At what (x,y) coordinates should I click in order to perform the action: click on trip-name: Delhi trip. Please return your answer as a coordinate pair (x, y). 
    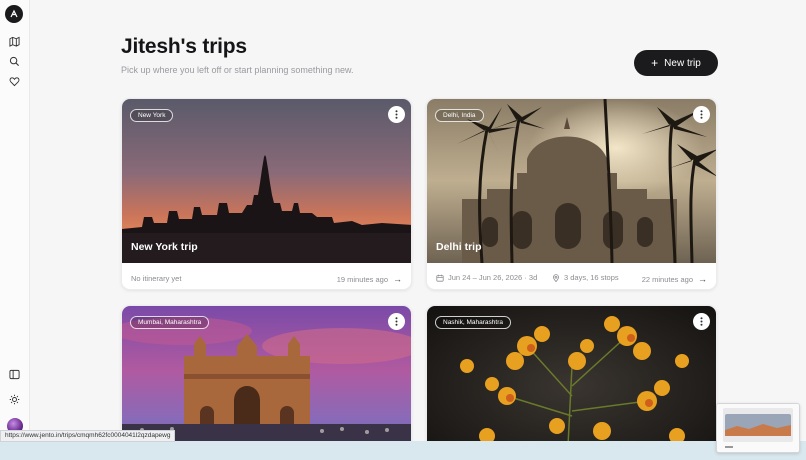
    Looking at the image, I should click on (459, 247).